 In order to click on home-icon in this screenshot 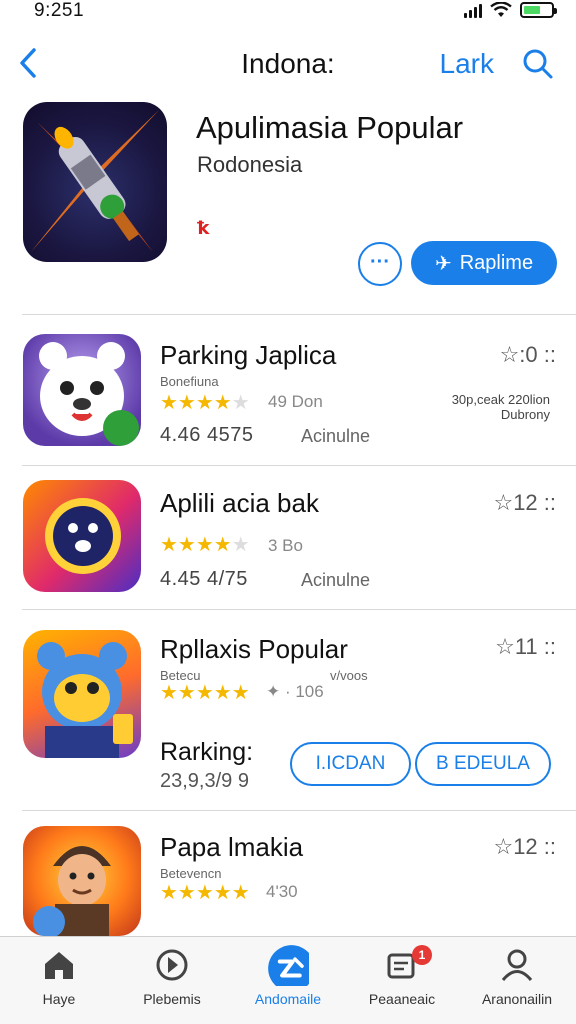, I will do `click(59, 965)`.